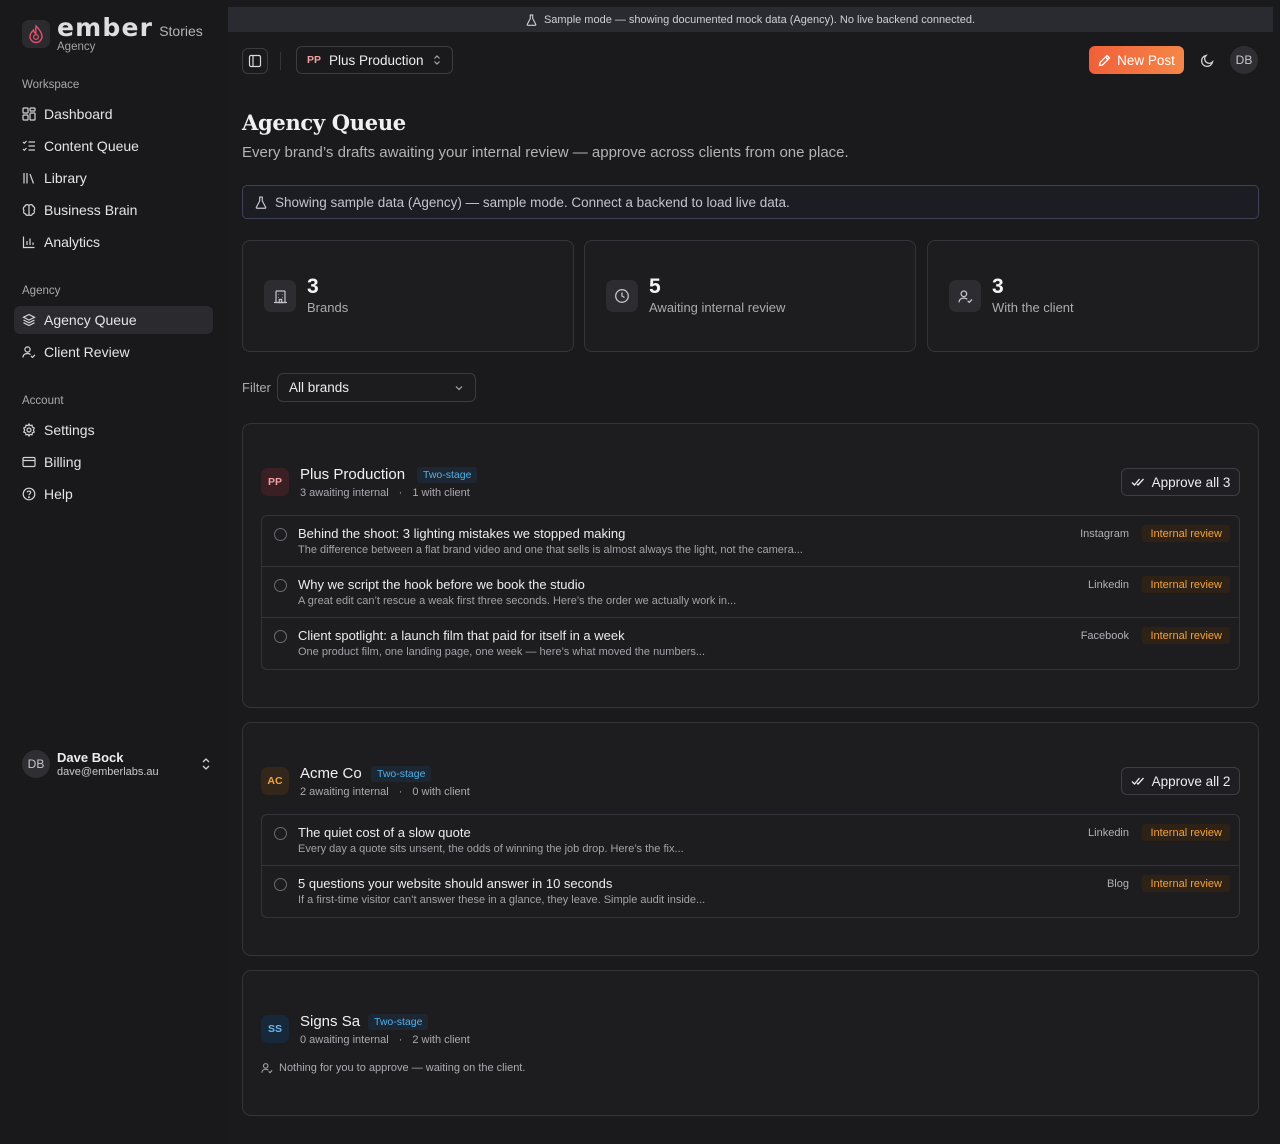 The height and width of the screenshot is (1144, 1280). I want to click on sidebar-item-label: Analytics, so click(72, 242).